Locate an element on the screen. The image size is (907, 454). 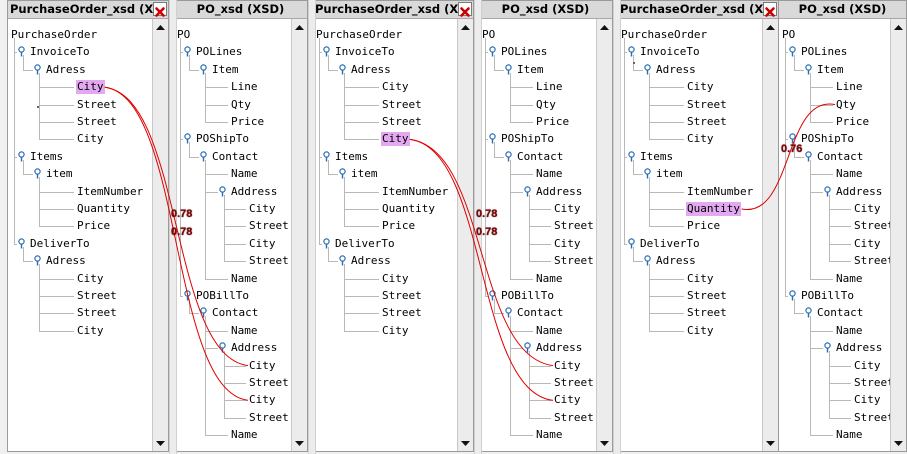
tree-node-po: PO is located at coordinates (788, 35).